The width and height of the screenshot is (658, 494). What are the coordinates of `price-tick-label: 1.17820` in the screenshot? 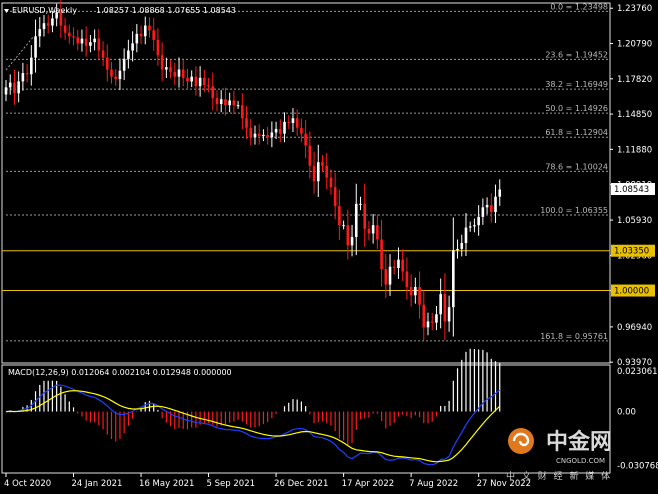 It's located at (634, 80).